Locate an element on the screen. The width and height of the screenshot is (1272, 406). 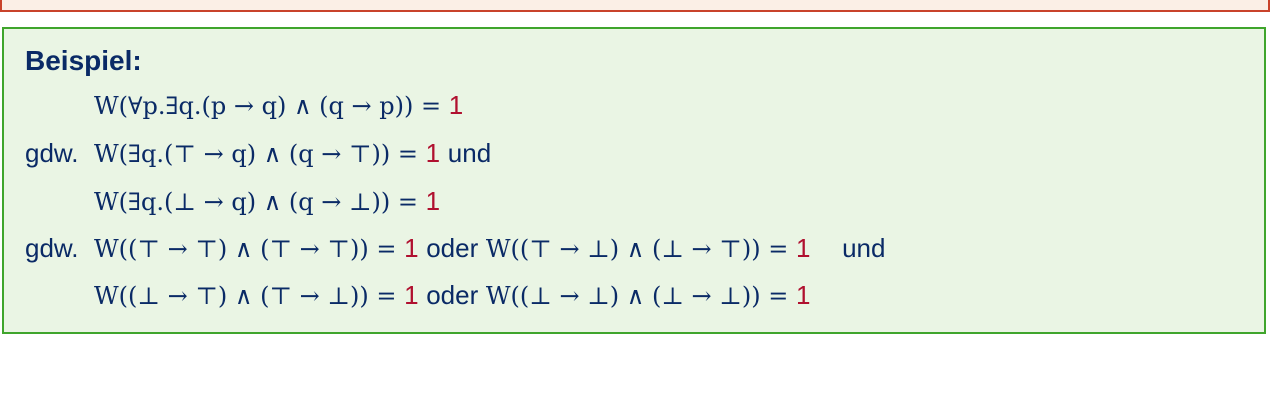
formula-4b: W((⊤ → ⊥) ∧ (⊥ → ⊤)) = is located at coordinates (637, 249).